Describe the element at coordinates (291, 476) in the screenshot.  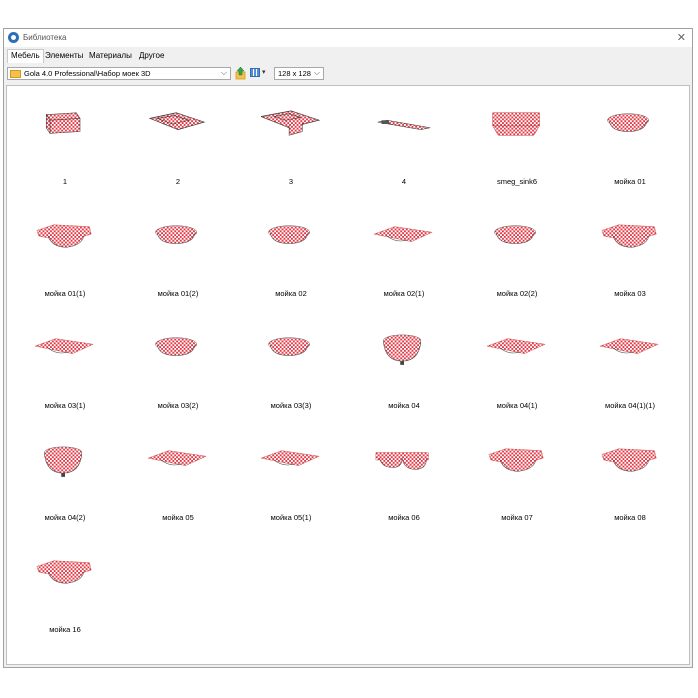
I see `library-item: мойка 05(1)` at that location.